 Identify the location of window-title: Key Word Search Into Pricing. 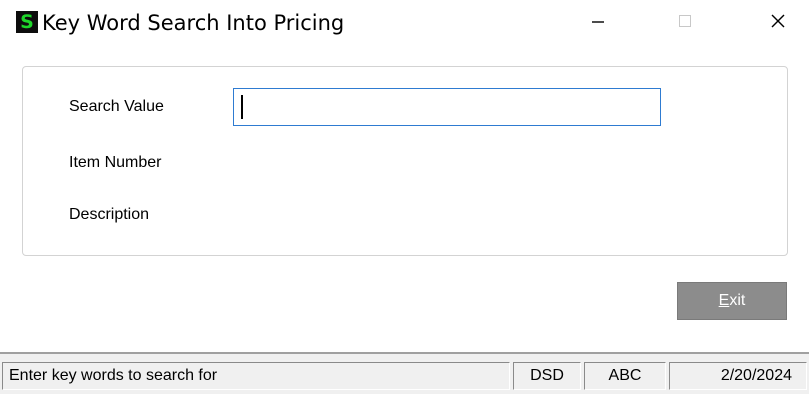
(193, 23).